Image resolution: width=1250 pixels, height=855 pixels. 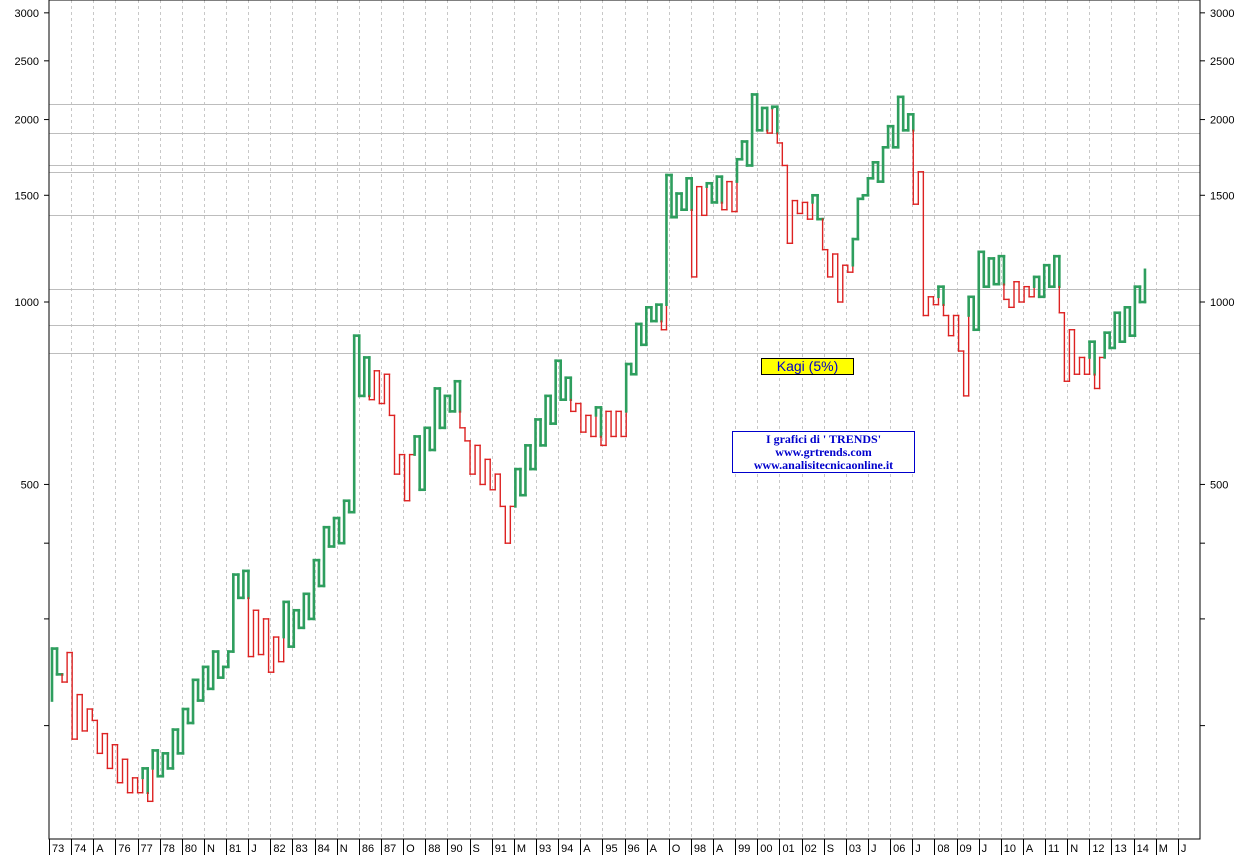 I want to click on y-tick-label-left: 2500, so click(x=27, y=62).